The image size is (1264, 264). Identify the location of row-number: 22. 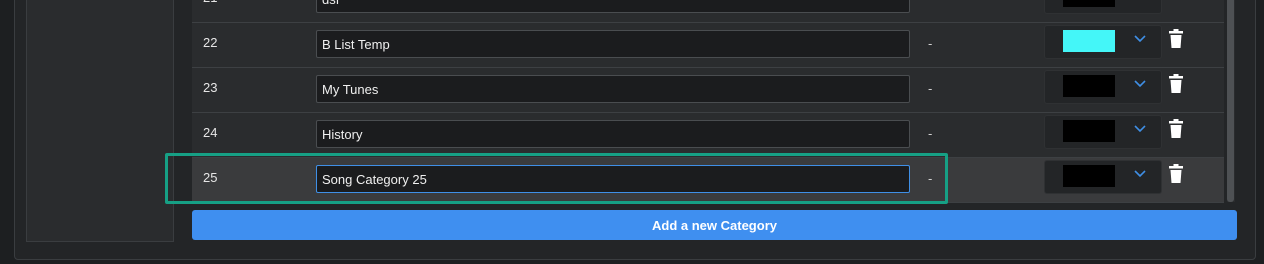
(210, 42).